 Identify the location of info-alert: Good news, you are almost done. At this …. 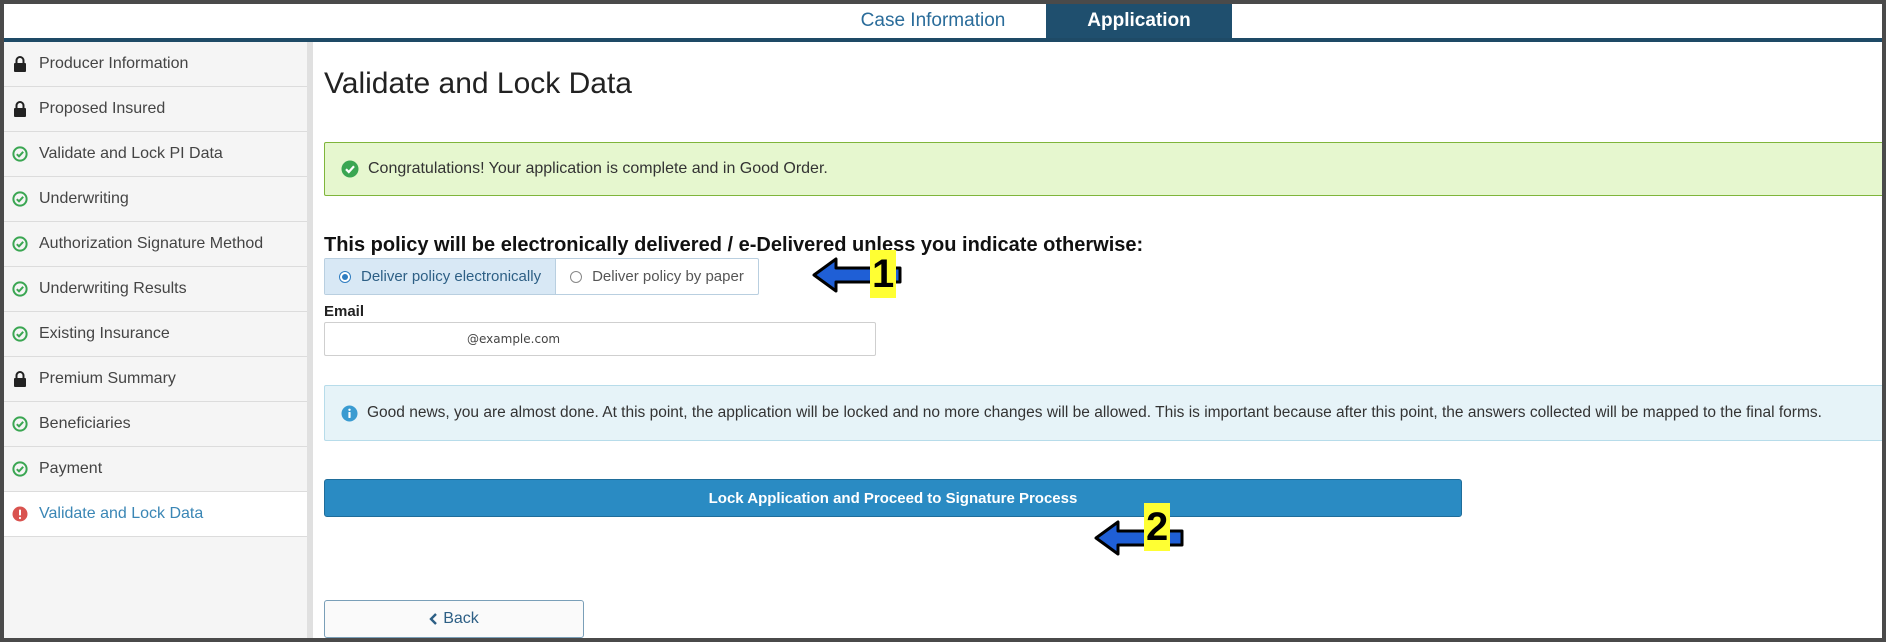
(1105, 413).